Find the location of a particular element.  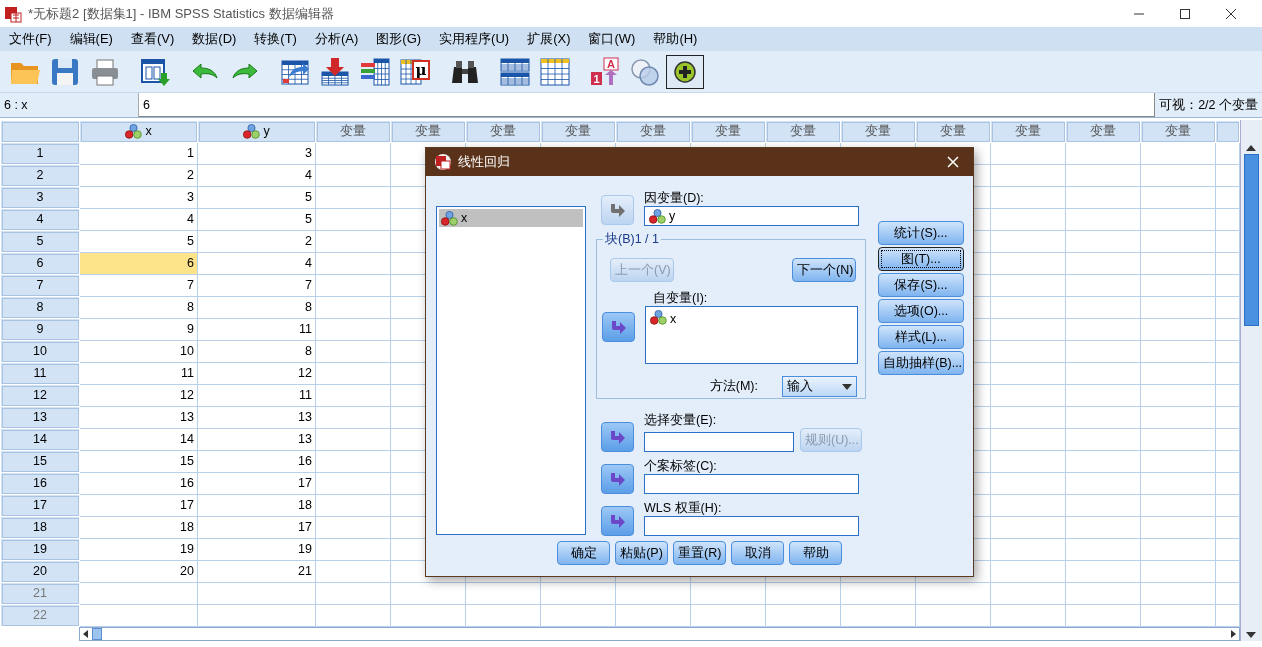

menu-item: 转换(T) is located at coordinates (275, 39).